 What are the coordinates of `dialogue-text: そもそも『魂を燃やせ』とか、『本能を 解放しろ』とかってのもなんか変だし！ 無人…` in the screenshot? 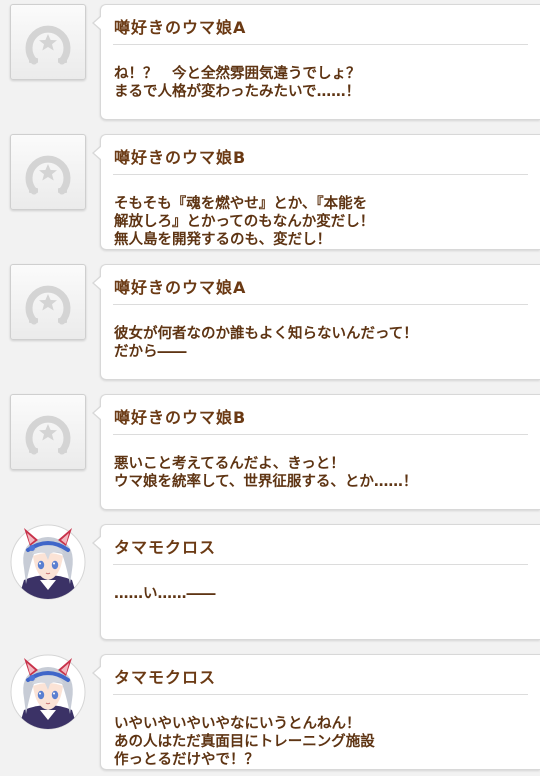 It's located at (244, 222).